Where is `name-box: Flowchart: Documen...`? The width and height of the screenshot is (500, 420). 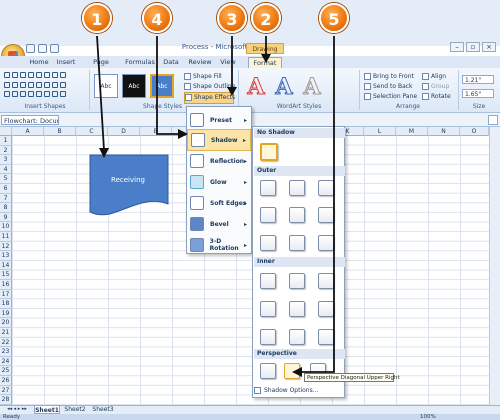
name-box: Flowchart: Documen... is located at coordinates (30, 120).